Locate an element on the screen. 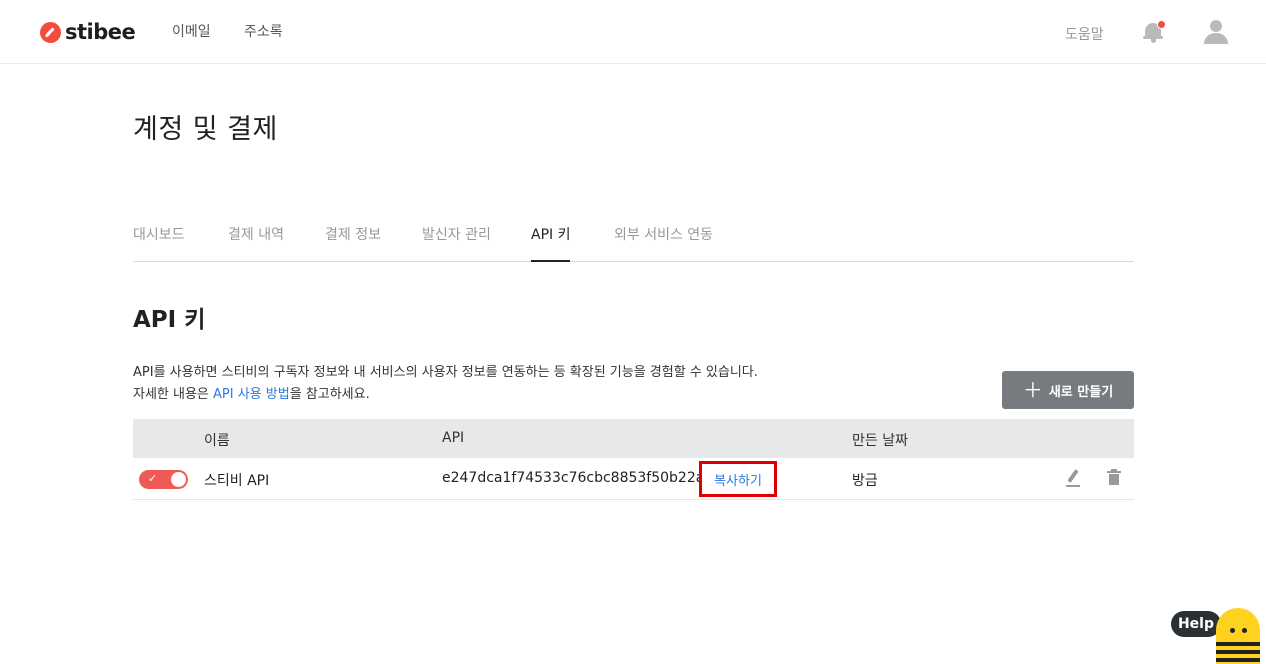 The image size is (1266, 664). bee-eye-right is located at coordinates (1244, 630).